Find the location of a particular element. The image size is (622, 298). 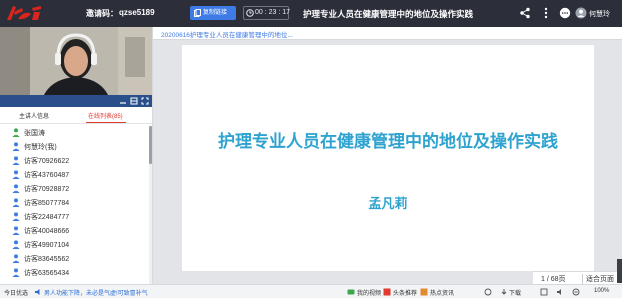

copy-link-button: 复制链接 is located at coordinates (213, 13).